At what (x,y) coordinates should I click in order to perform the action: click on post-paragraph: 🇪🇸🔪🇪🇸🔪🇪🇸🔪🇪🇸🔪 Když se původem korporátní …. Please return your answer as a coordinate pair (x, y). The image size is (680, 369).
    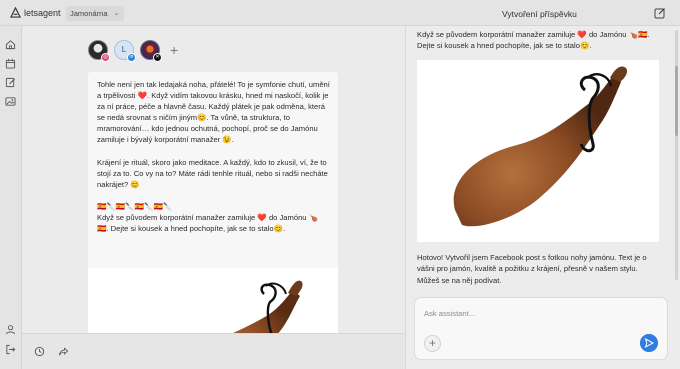
    Looking at the image, I should click on (208, 217).